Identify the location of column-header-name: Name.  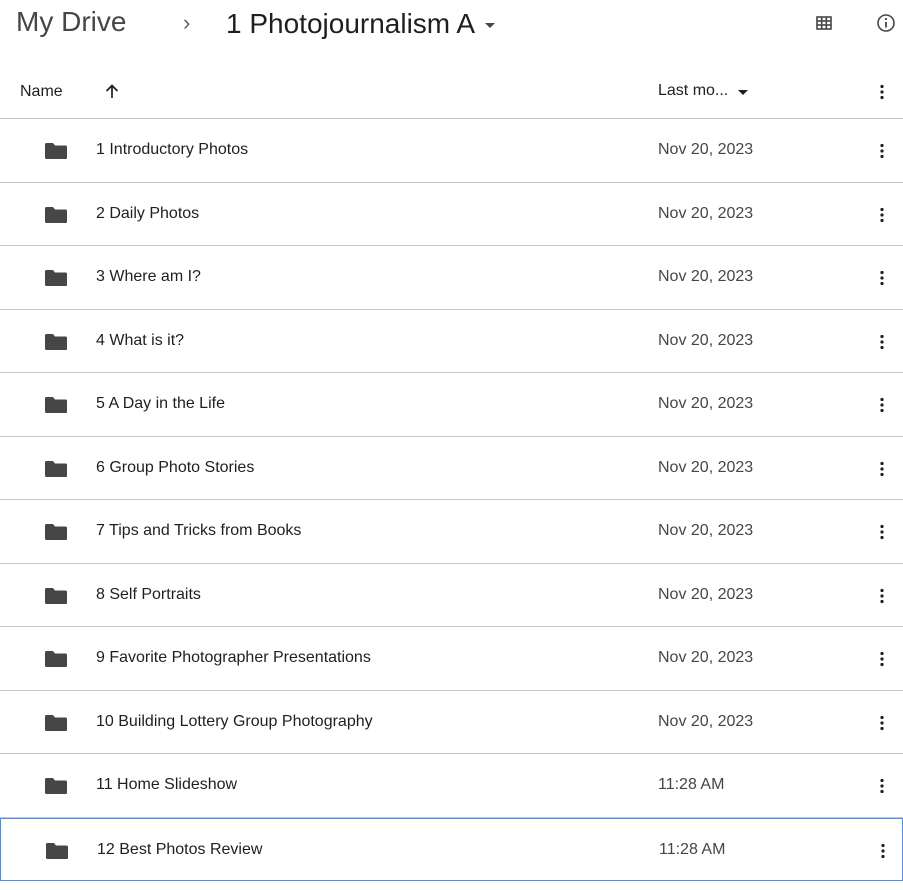
(41, 92).